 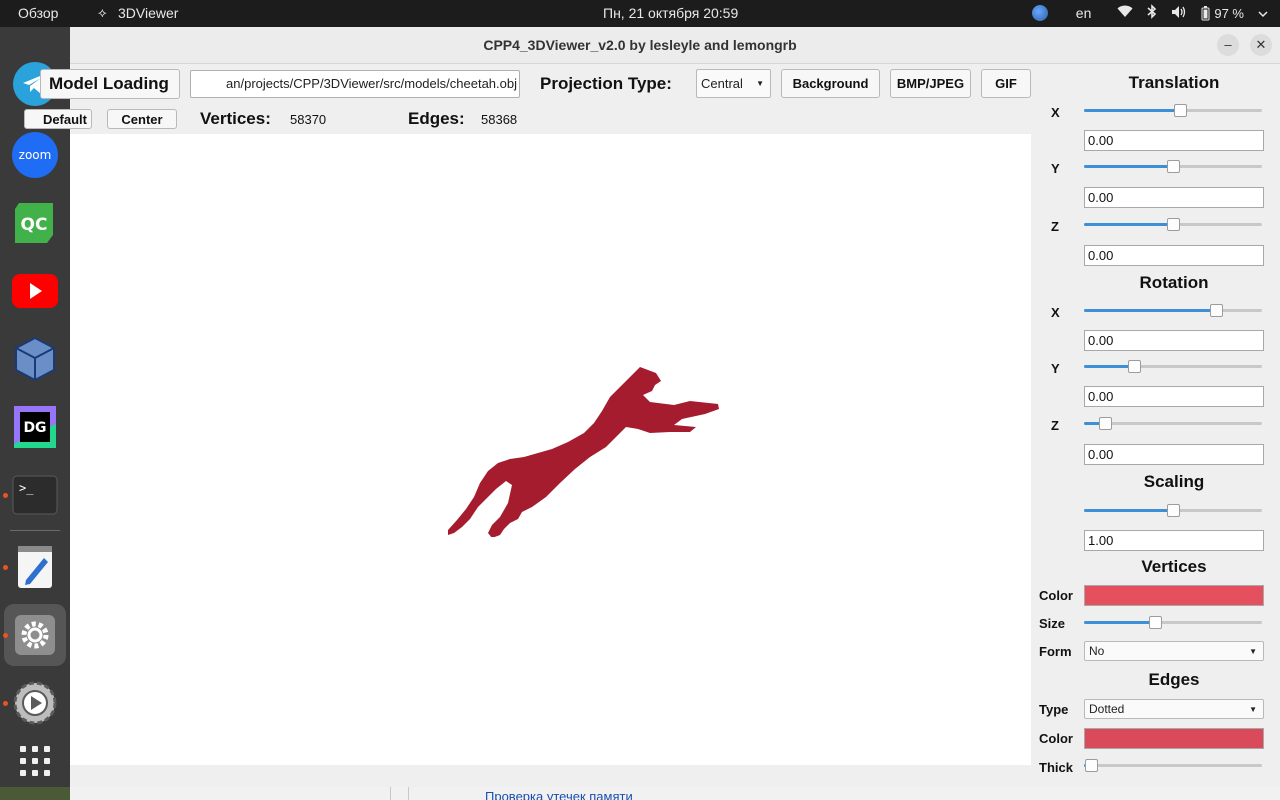 What do you see at coordinates (1056, 767) in the screenshot?
I see `edges-thick-label: Thick` at bounding box center [1056, 767].